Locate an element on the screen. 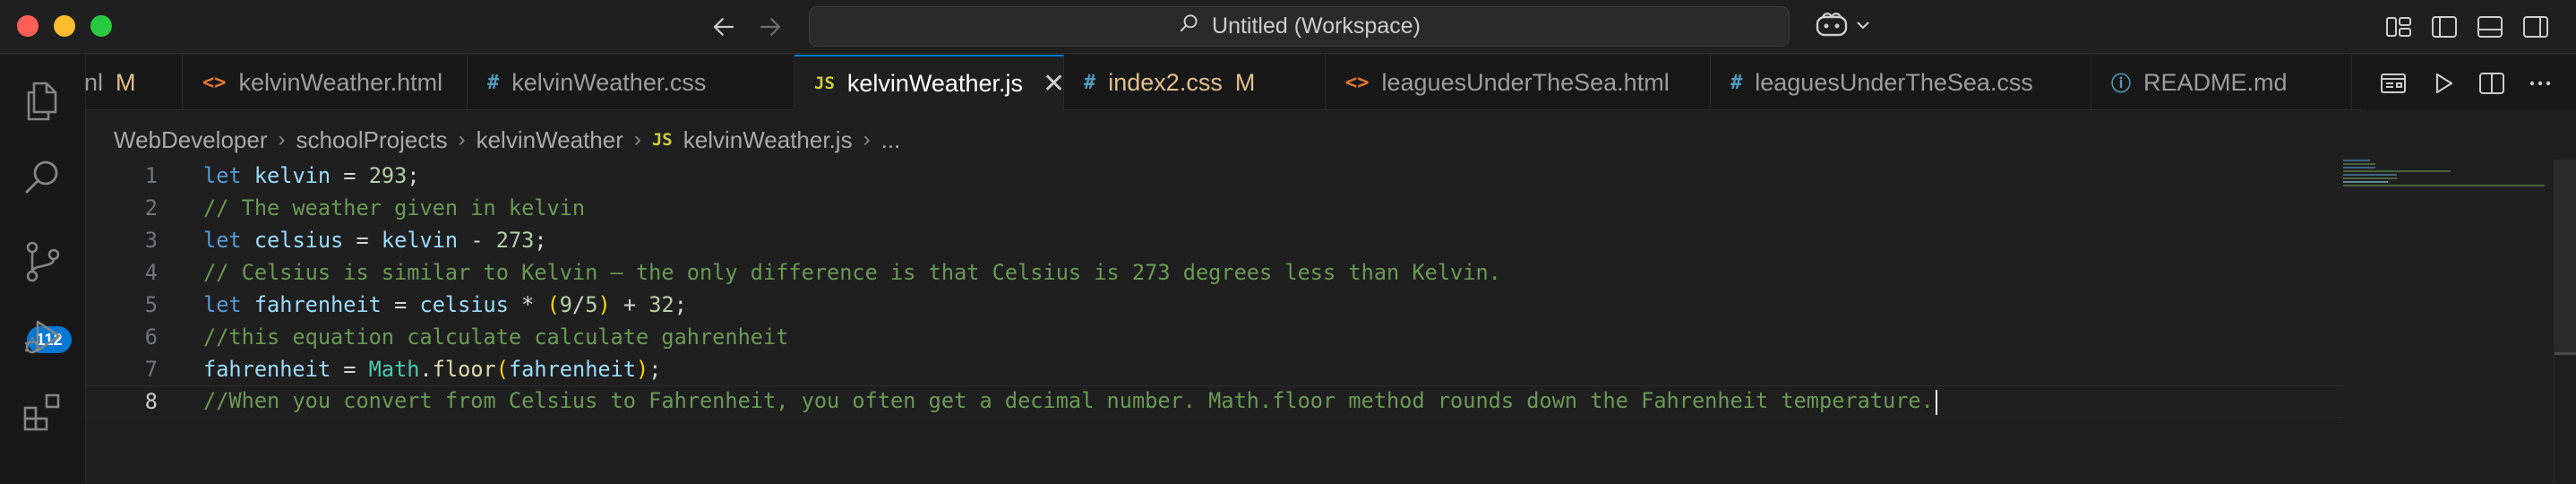 This screenshot has width=2576, height=484. toggle-secondary-sidebar-icon is located at coordinates (2535, 27).